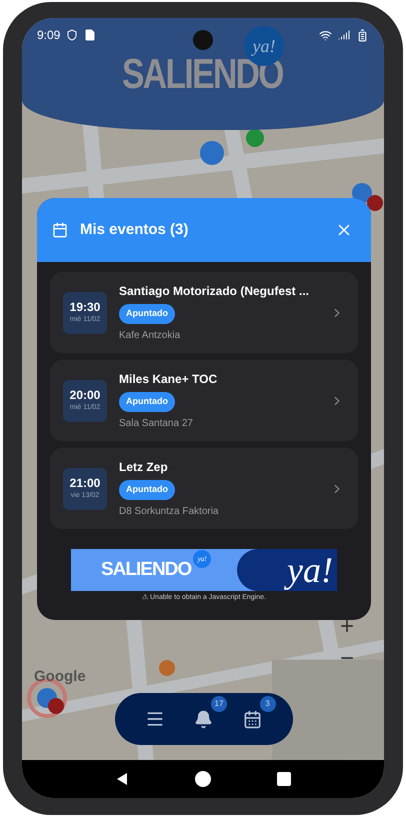 The height and width of the screenshot is (817, 406). I want to click on event-time: 19:30, so click(85, 307).